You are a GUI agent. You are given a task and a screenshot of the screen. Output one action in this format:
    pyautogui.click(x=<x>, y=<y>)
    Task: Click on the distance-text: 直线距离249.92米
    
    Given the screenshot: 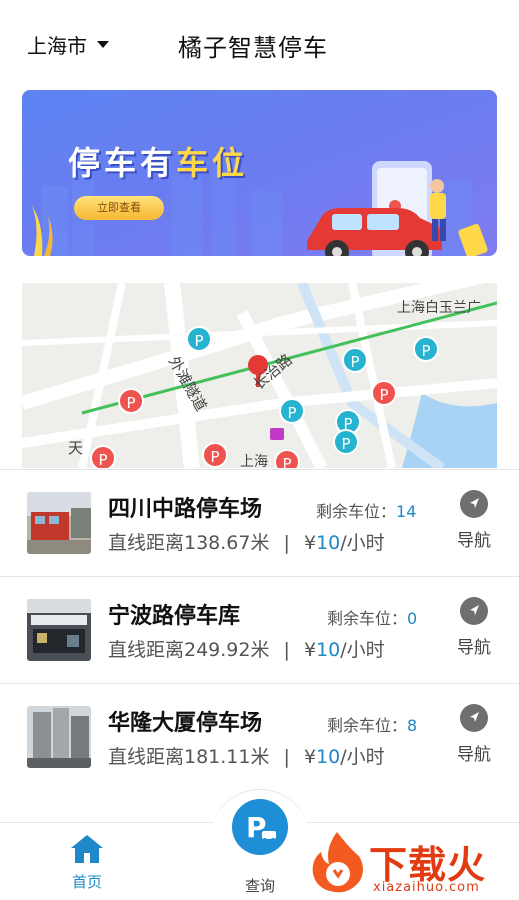 What is the action you would take?
    pyautogui.click(x=189, y=650)
    